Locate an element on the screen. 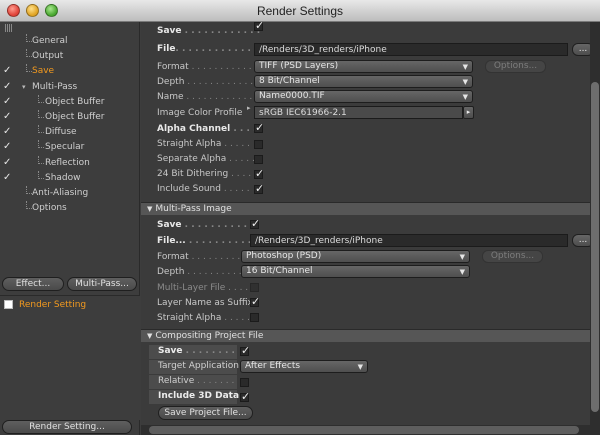 This screenshot has width=600, height=435. render-setting-item: Render Setting is located at coordinates (45, 305).